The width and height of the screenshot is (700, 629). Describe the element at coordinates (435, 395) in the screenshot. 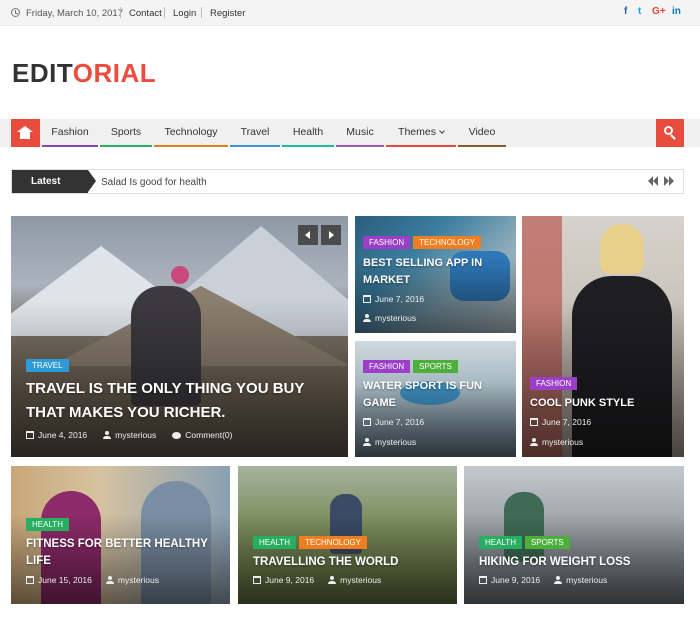

I see `post-title: WATER SPORT IS FUN GAME` at that location.